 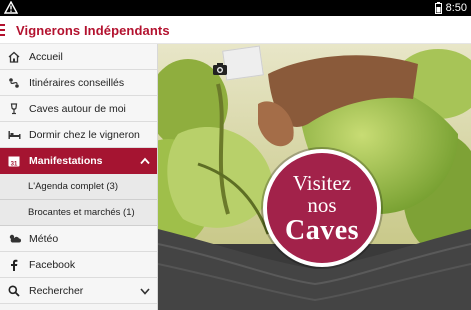 What do you see at coordinates (14, 265) in the screenshot?
I see `facebook-icon` at bounding box center [14, 265].